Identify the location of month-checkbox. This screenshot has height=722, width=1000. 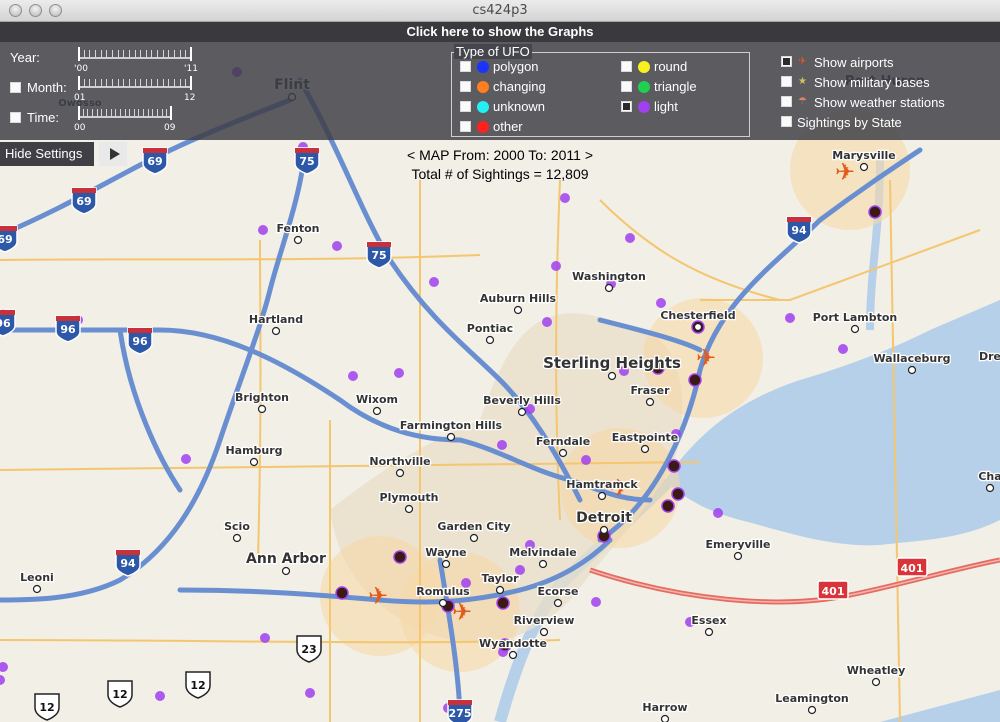
(15, 87).